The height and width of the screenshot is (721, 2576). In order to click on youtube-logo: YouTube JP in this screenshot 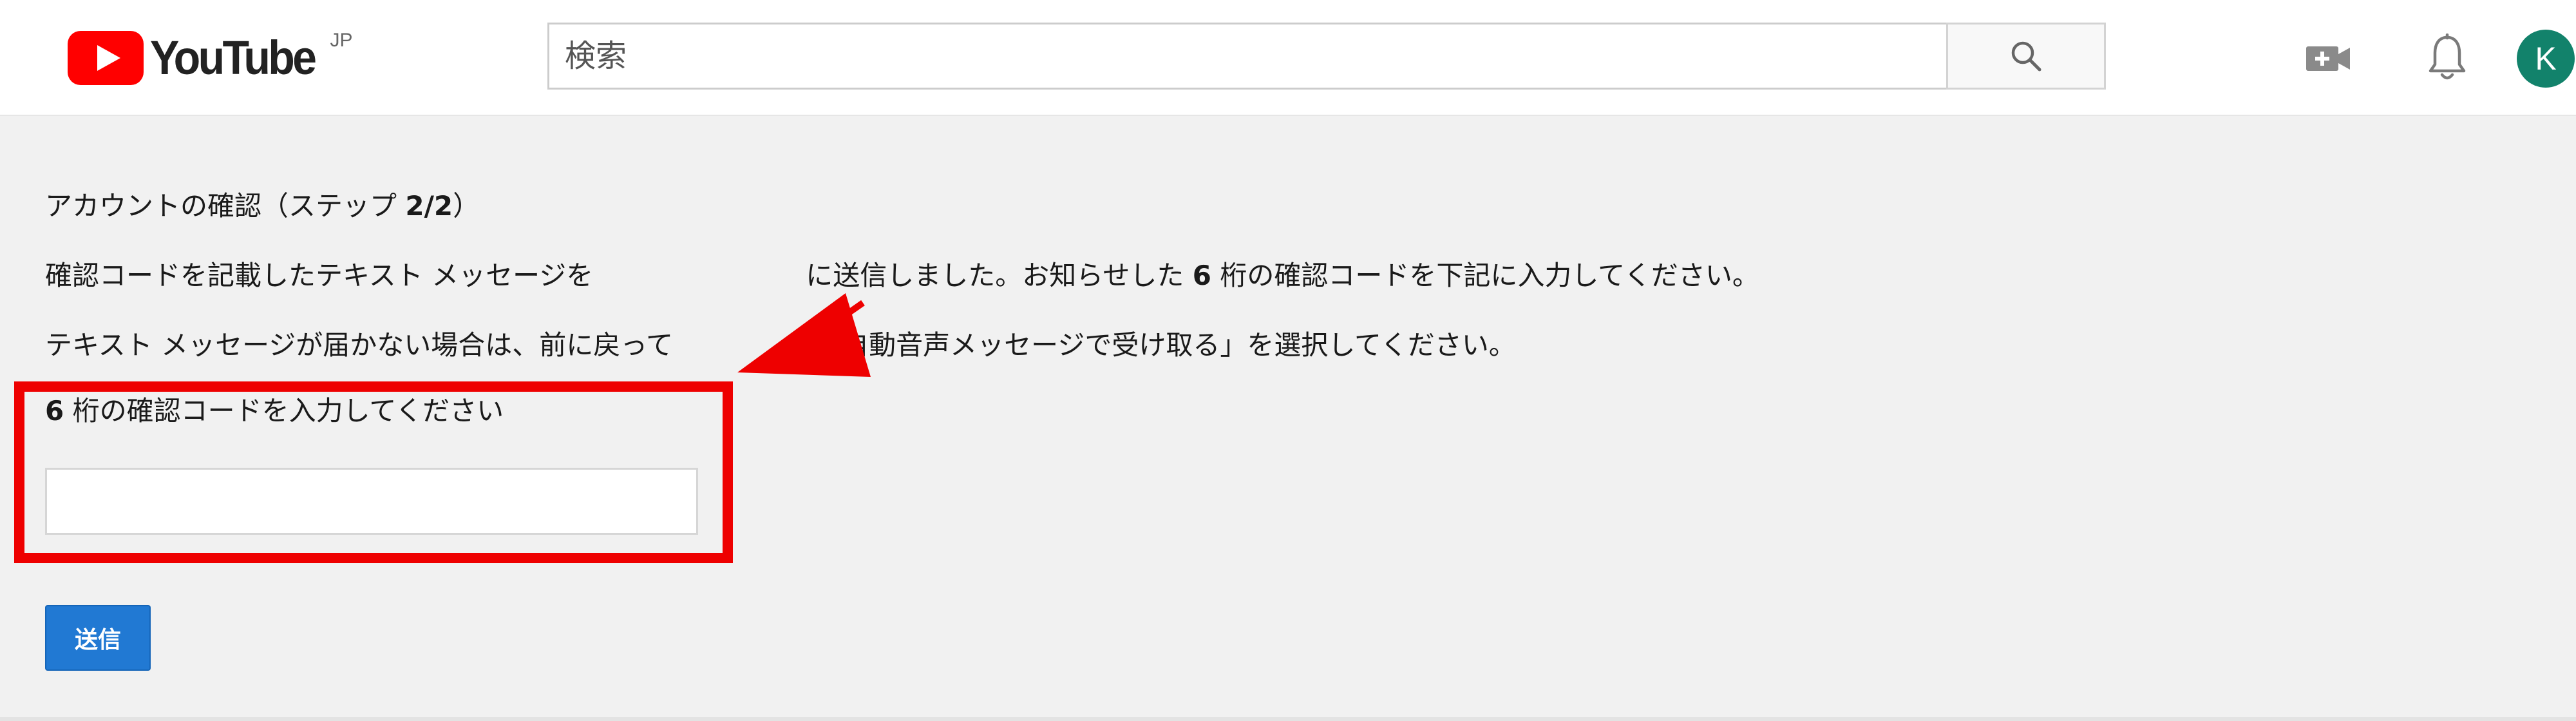, I will do `click(210, 60)`.